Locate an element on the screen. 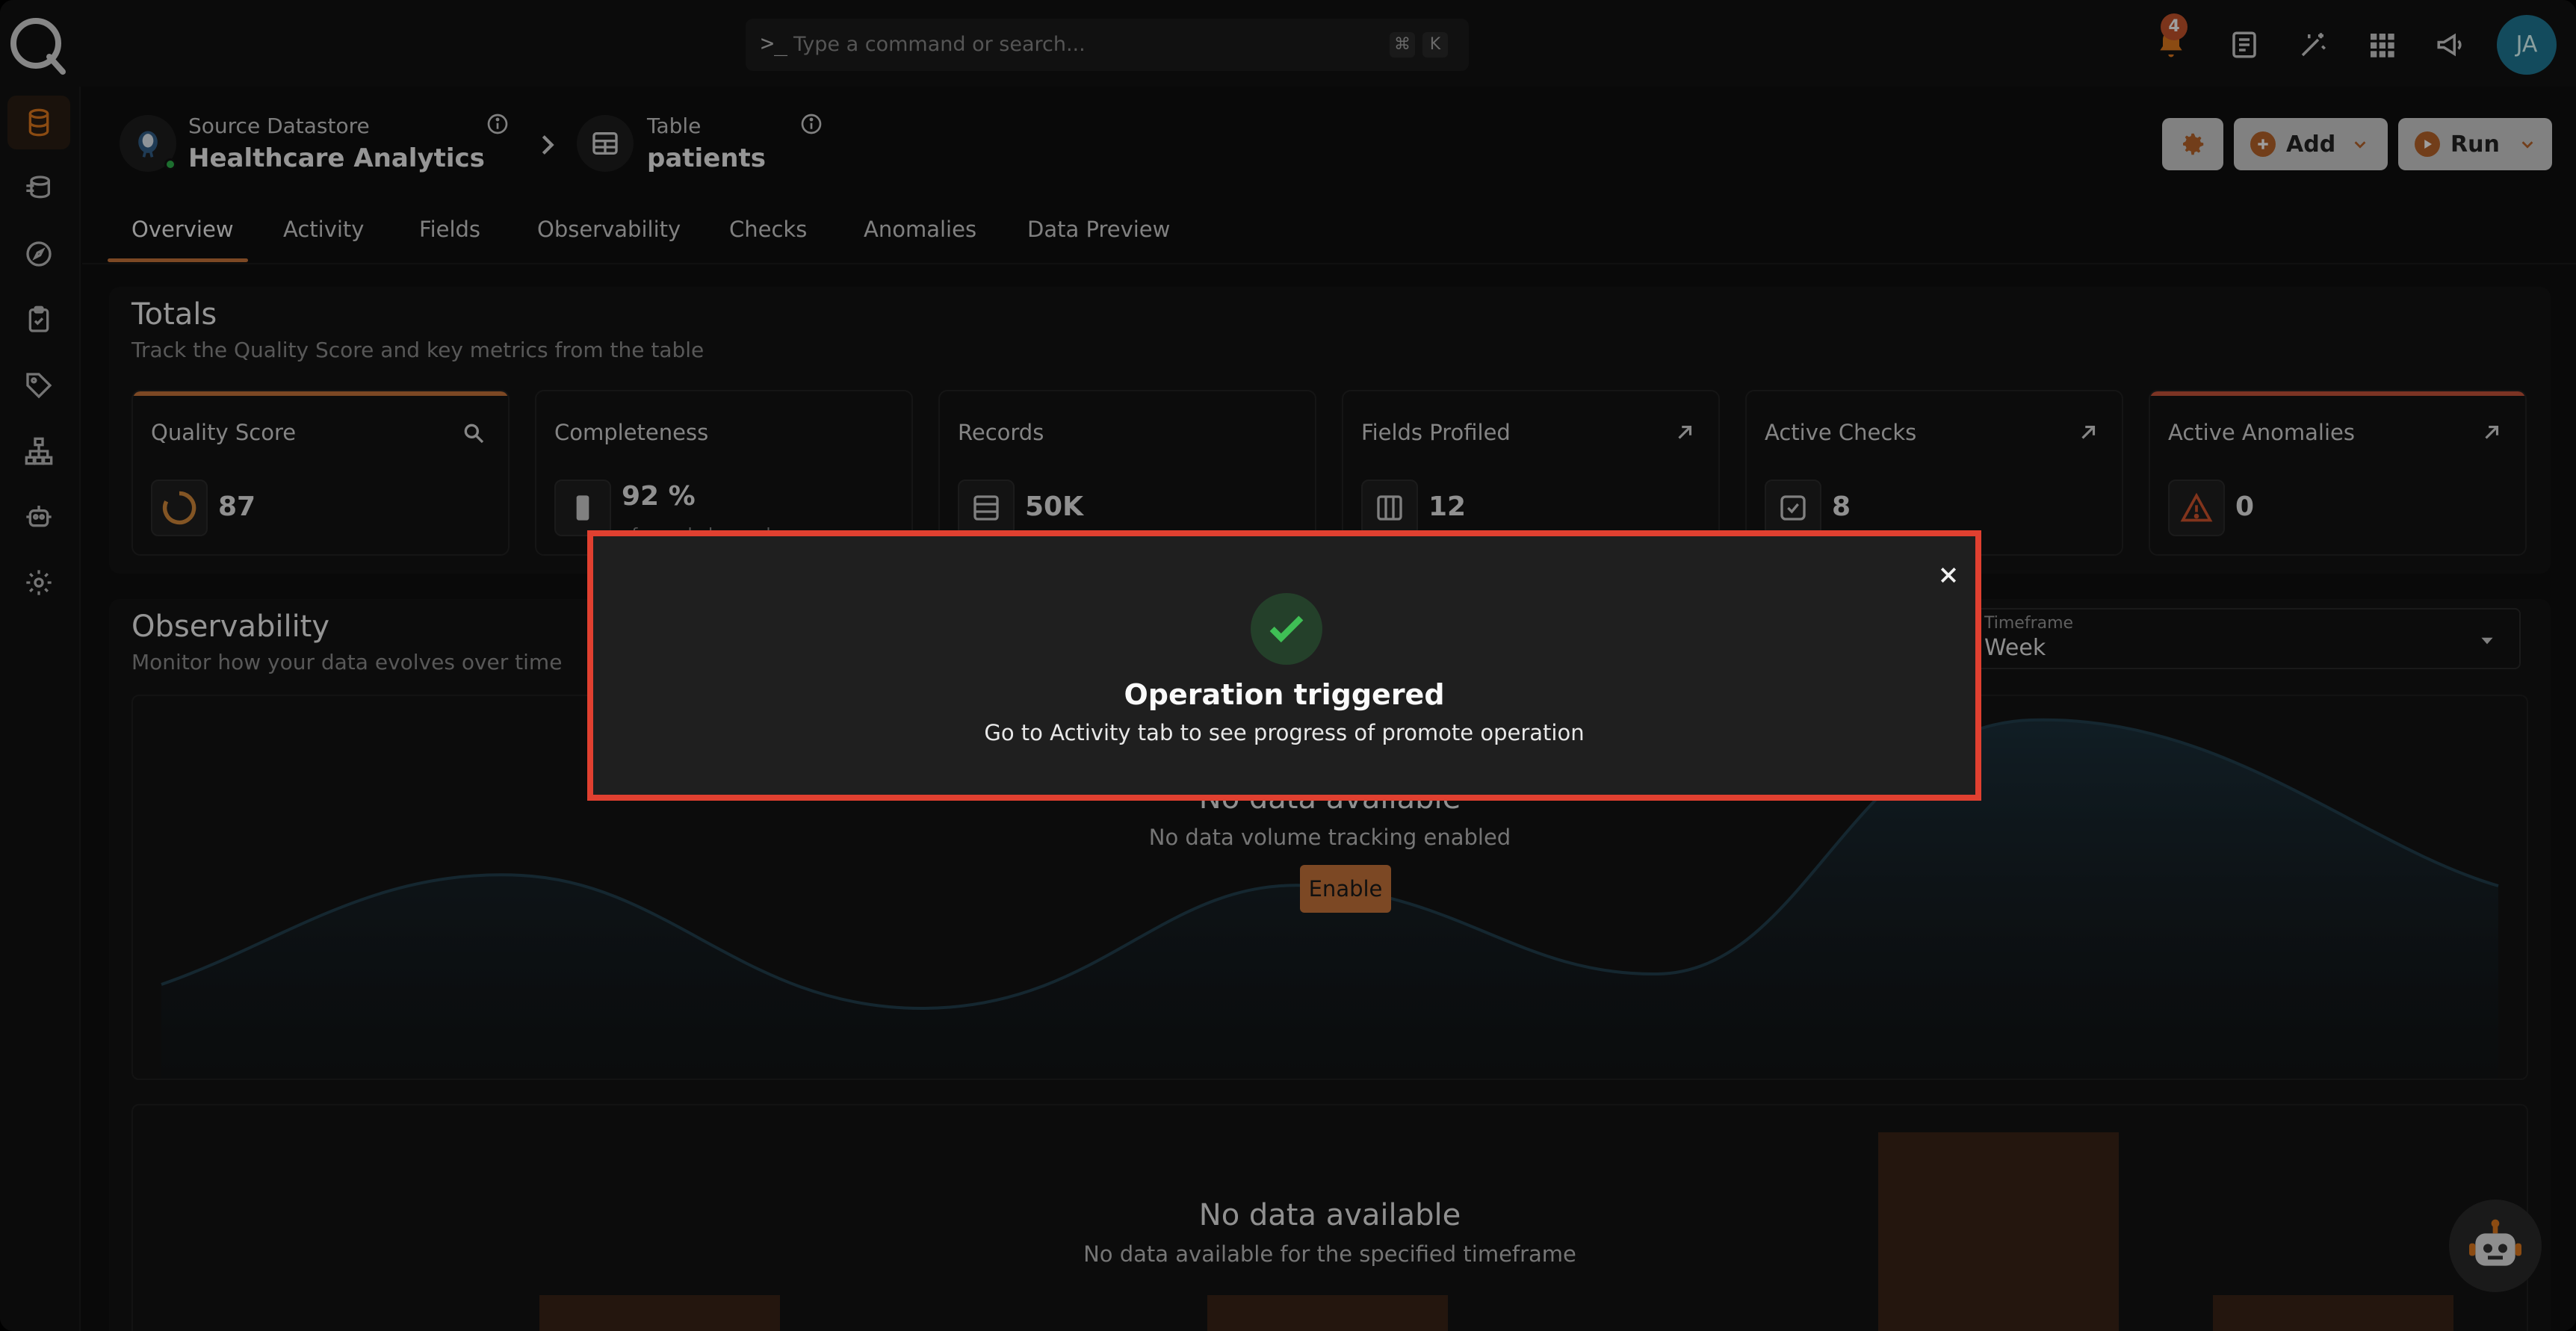 This screenshot has width=2576, height=1331. toast-title: Operation triggered is located at coordinates (1284, 694).